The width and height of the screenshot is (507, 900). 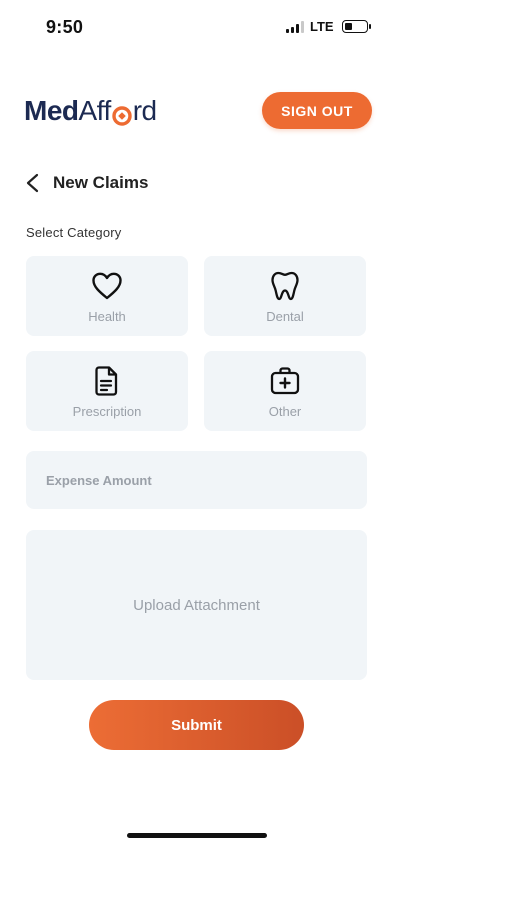 What do you see at coordinates (107, 411) in the screenshot?
I see `category-label: Prescription` at bounding box center [107, 411].